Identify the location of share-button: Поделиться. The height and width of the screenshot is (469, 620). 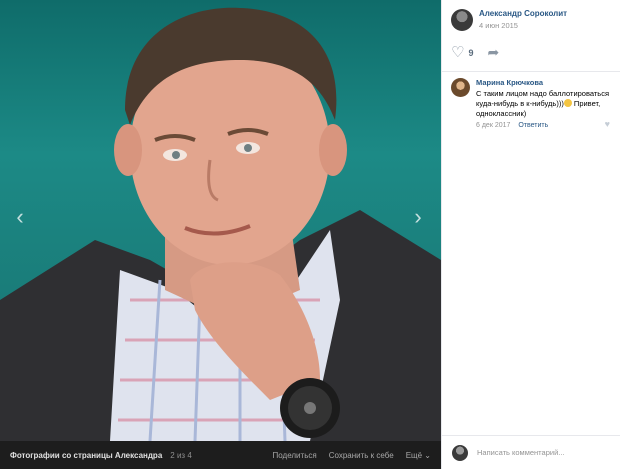
(295, 455).